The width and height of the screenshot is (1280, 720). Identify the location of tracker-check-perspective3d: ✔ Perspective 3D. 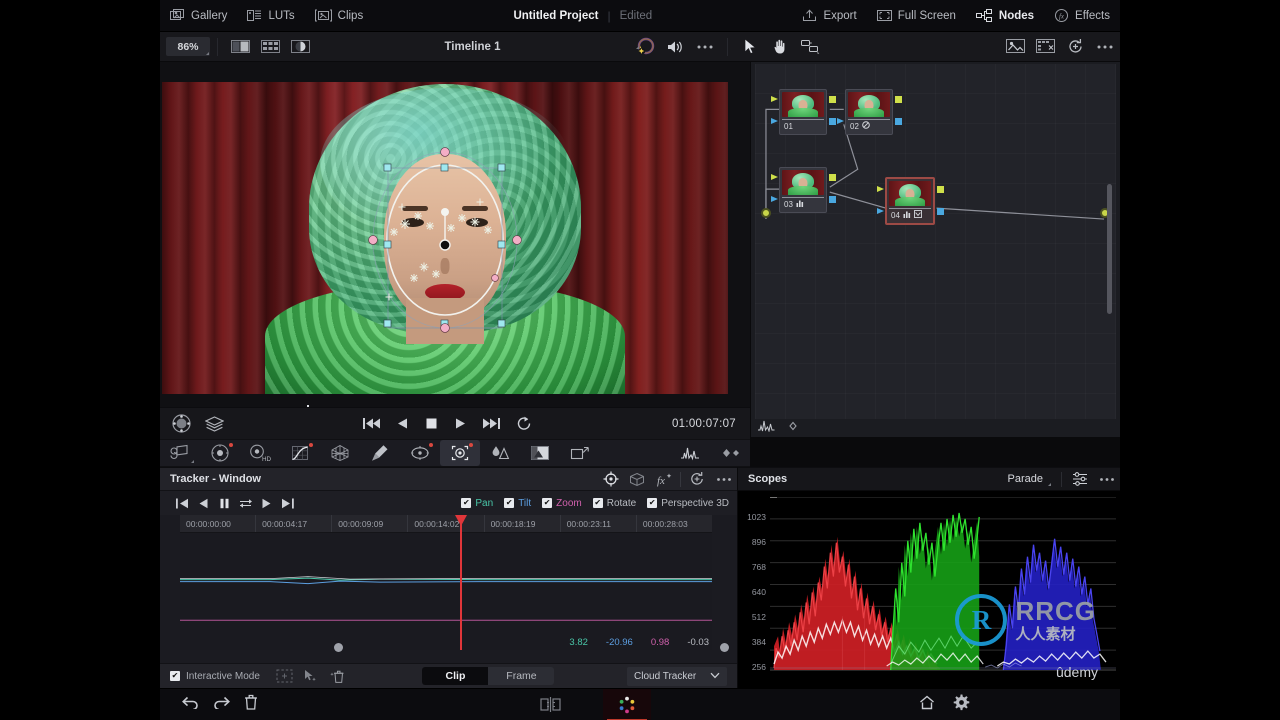
(688, 503).